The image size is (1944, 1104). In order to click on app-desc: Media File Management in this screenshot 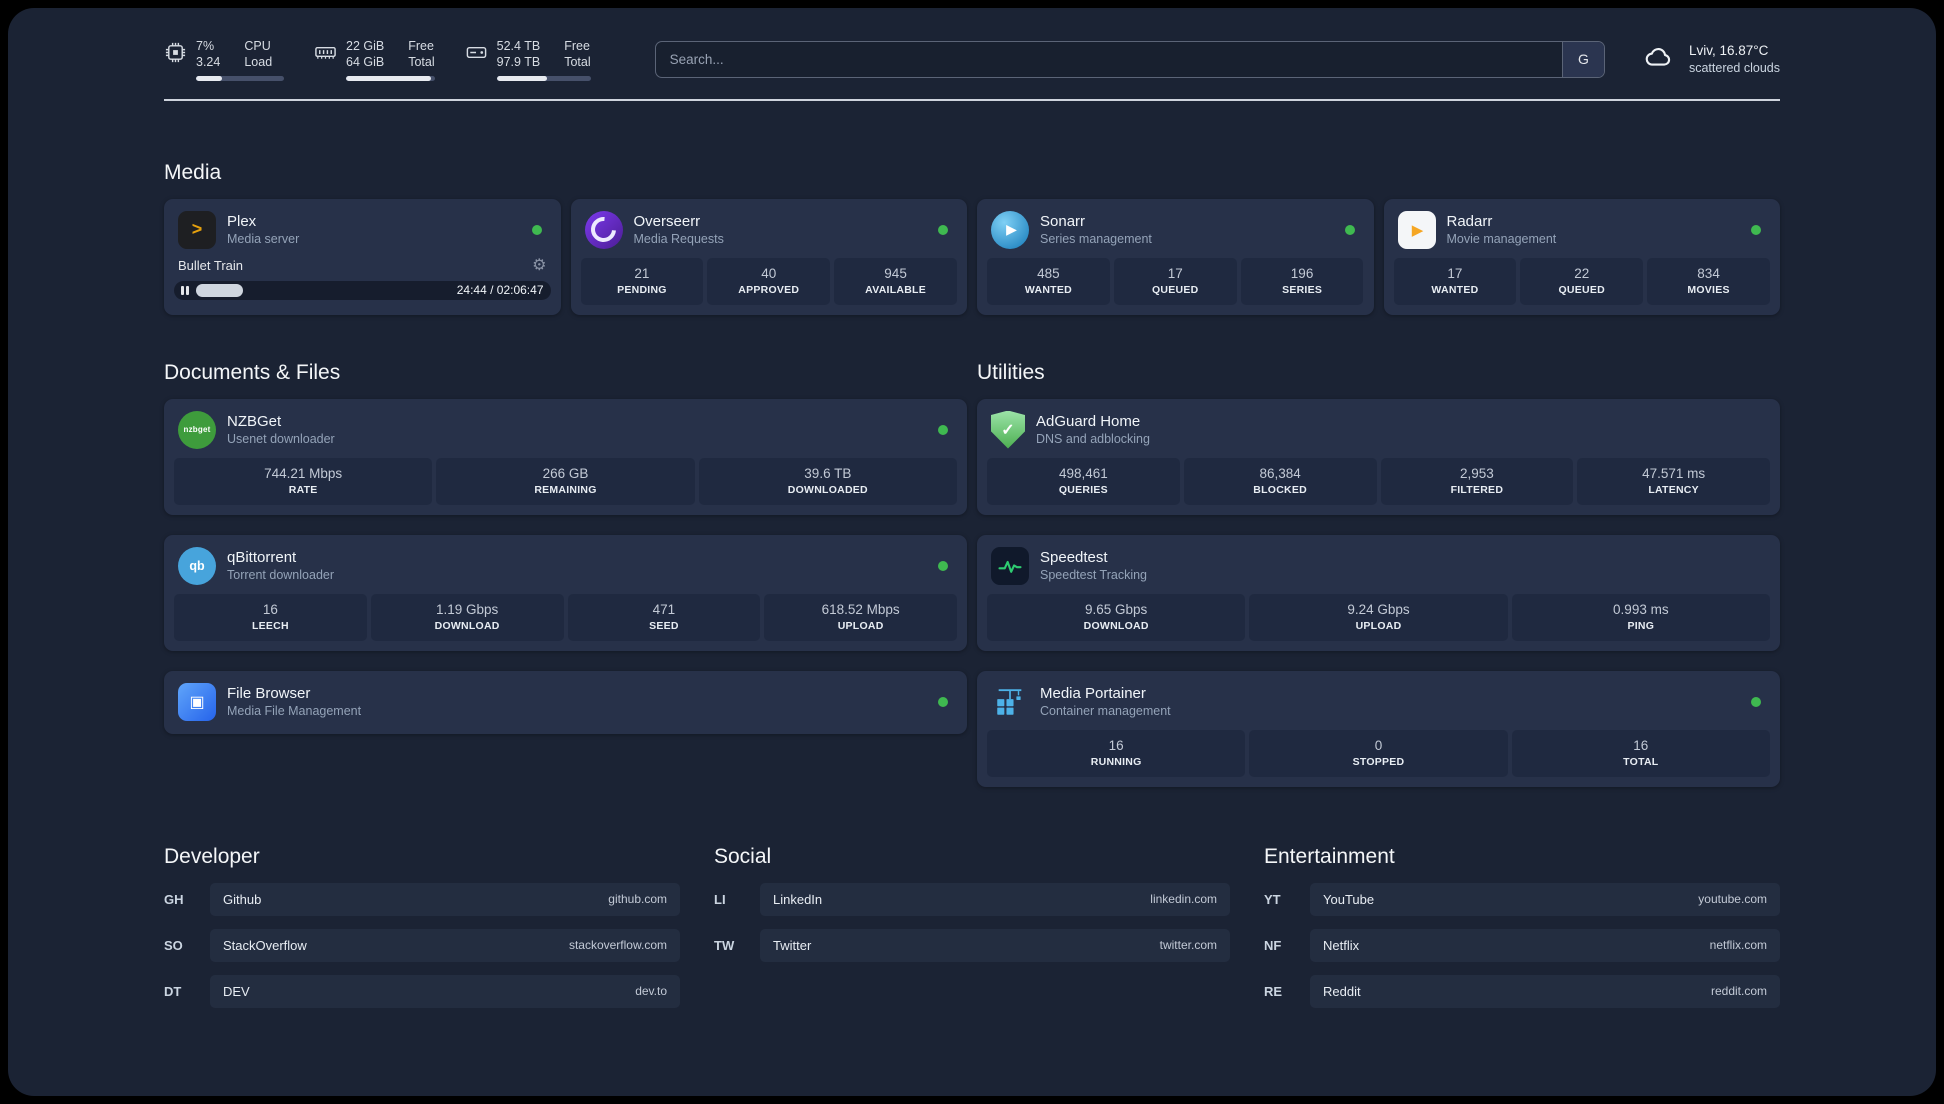, I will do `click(294, 711)`.